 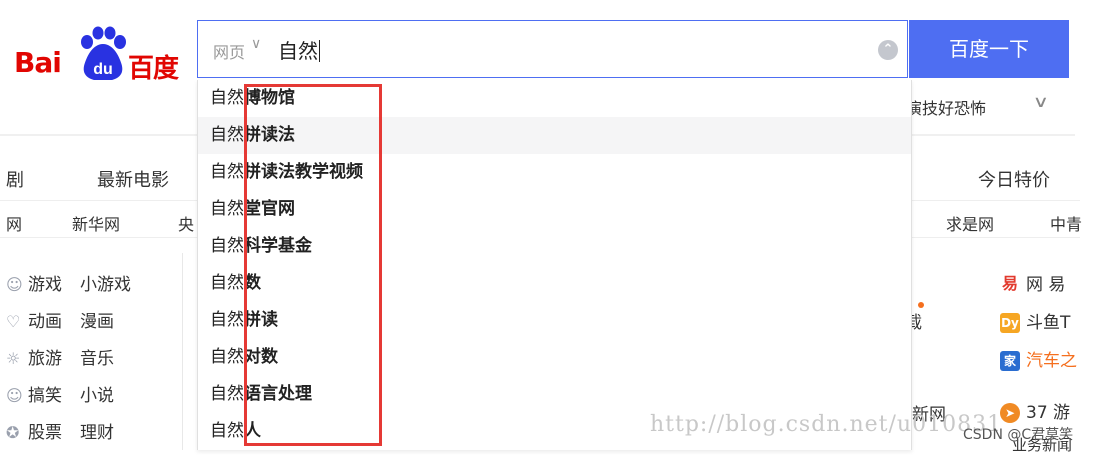 I want to click on csdn-watermark: CSDN @C君莫笑, so click(x=1018, y=435).